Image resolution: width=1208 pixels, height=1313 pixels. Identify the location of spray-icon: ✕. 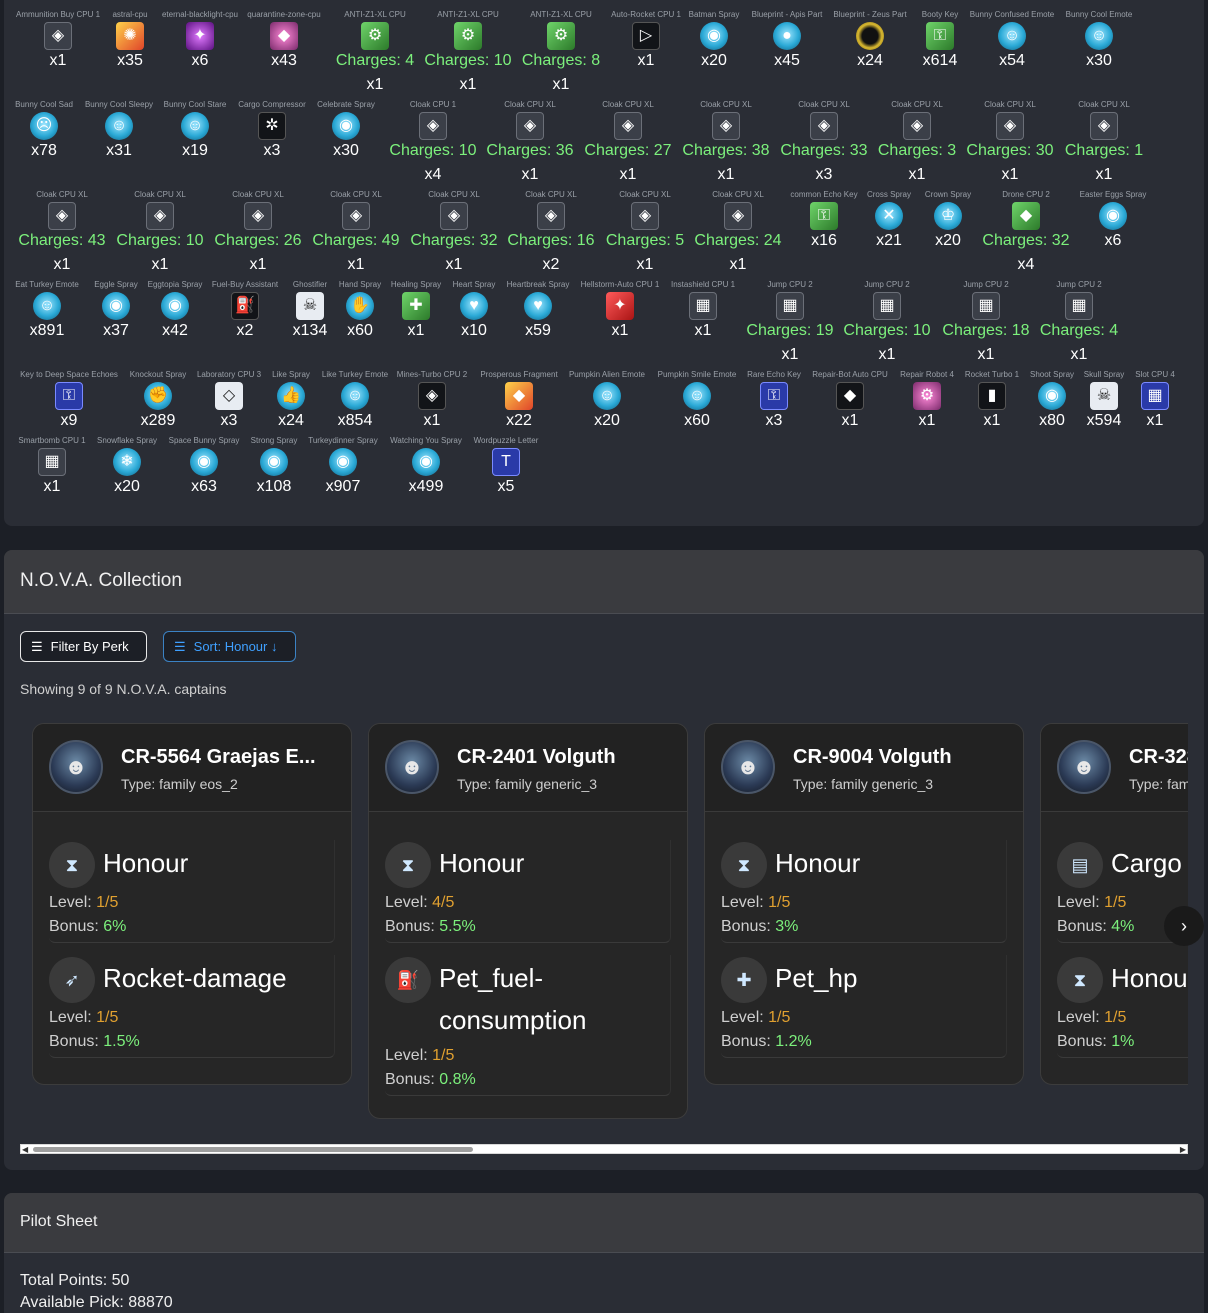
(889, 216).